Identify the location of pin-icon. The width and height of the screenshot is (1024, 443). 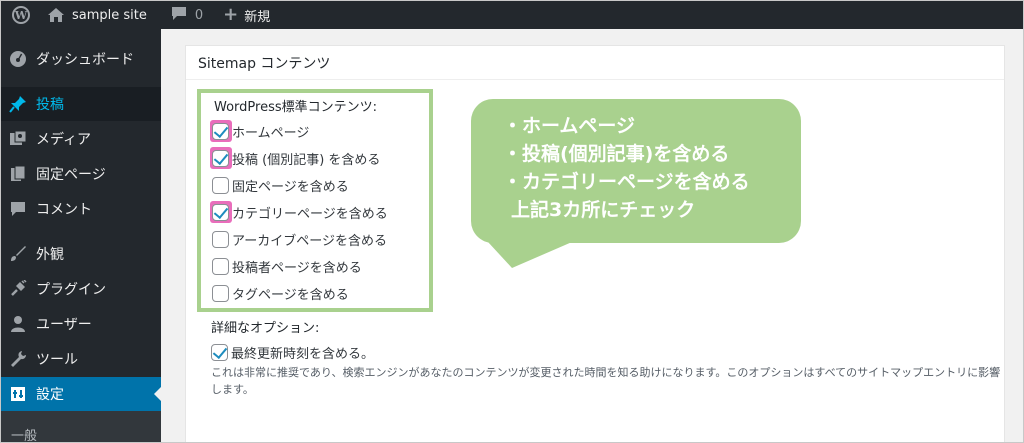
(18, 104).